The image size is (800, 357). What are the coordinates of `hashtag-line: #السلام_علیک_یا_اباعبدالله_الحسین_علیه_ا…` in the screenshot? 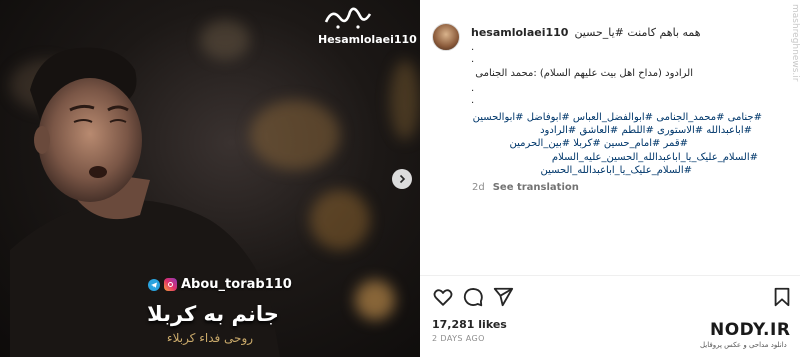 It's located at (655, 157).